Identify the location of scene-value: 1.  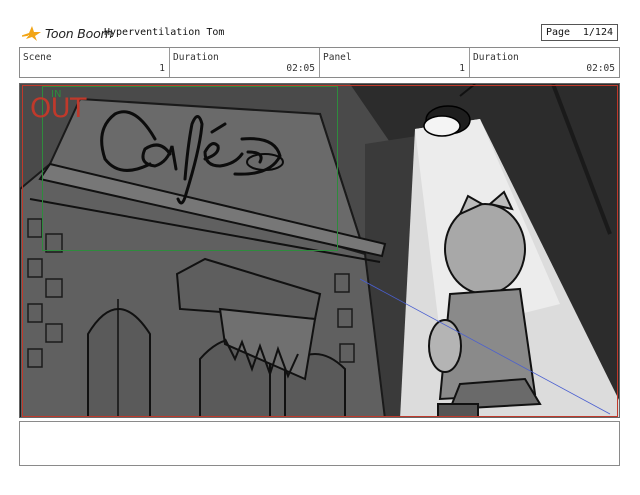
(162, 68).